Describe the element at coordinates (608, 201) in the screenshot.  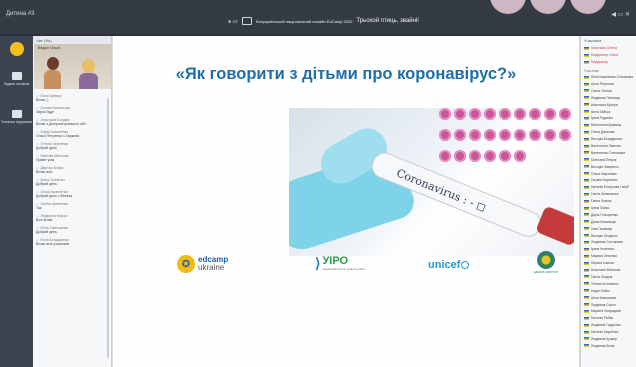
I see `participant-row: Ганна Гнатюк` at that location.